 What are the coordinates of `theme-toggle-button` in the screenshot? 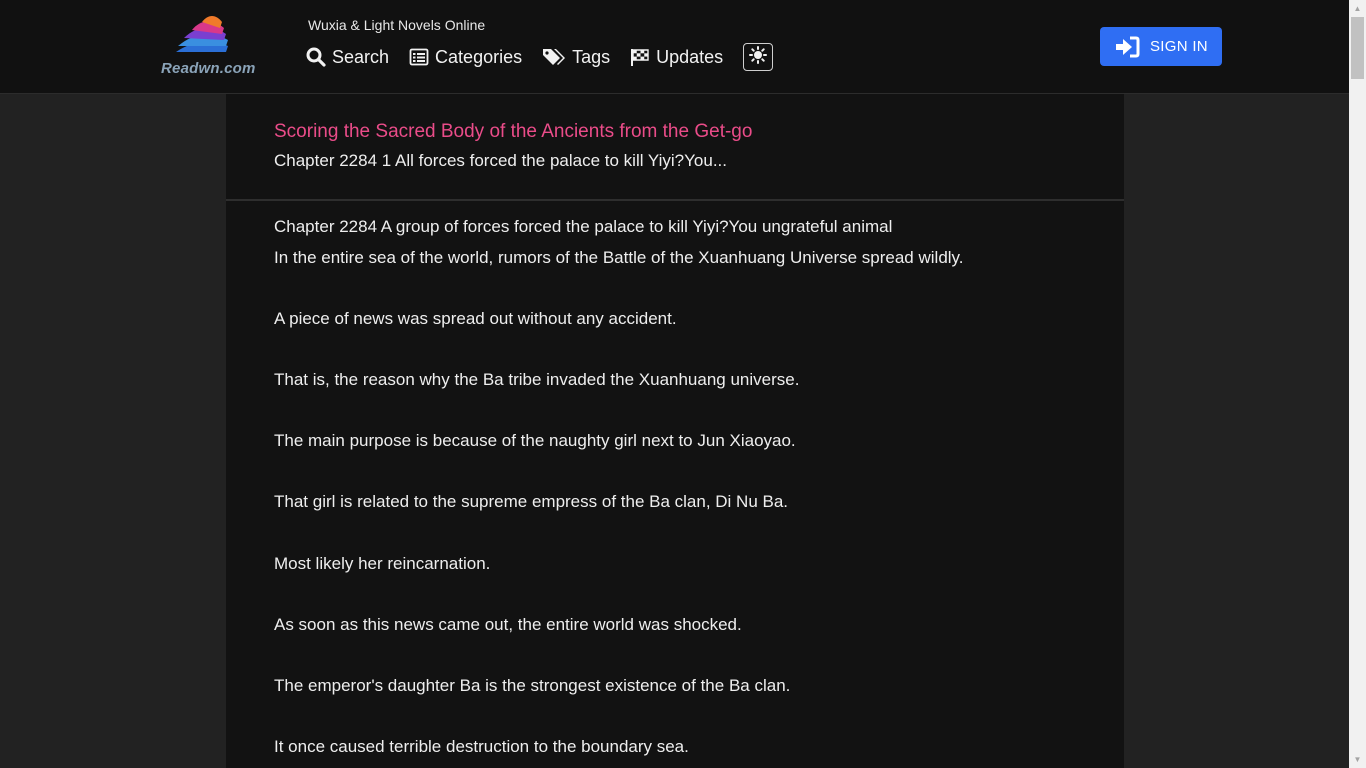 It's located at (758, 57).